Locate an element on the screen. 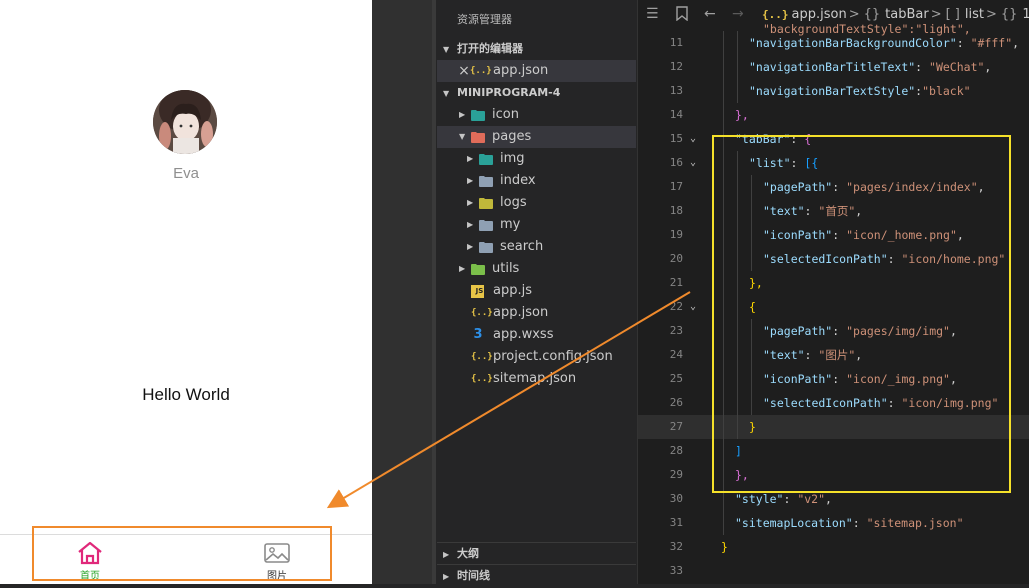 This screenshot has width=1029, height=588. avatar-image is located at coordinates (185, 122).